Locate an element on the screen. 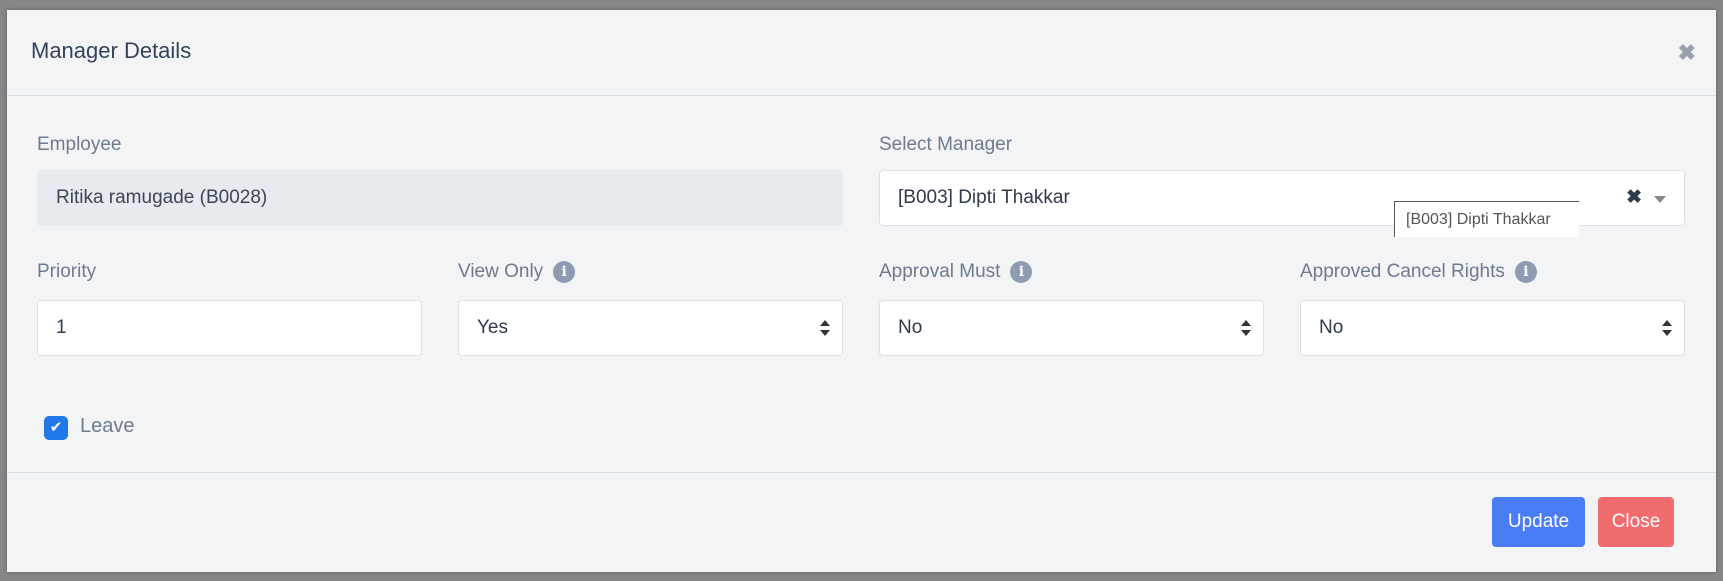  priority-label: Priority is located at coordinates (67, 271).